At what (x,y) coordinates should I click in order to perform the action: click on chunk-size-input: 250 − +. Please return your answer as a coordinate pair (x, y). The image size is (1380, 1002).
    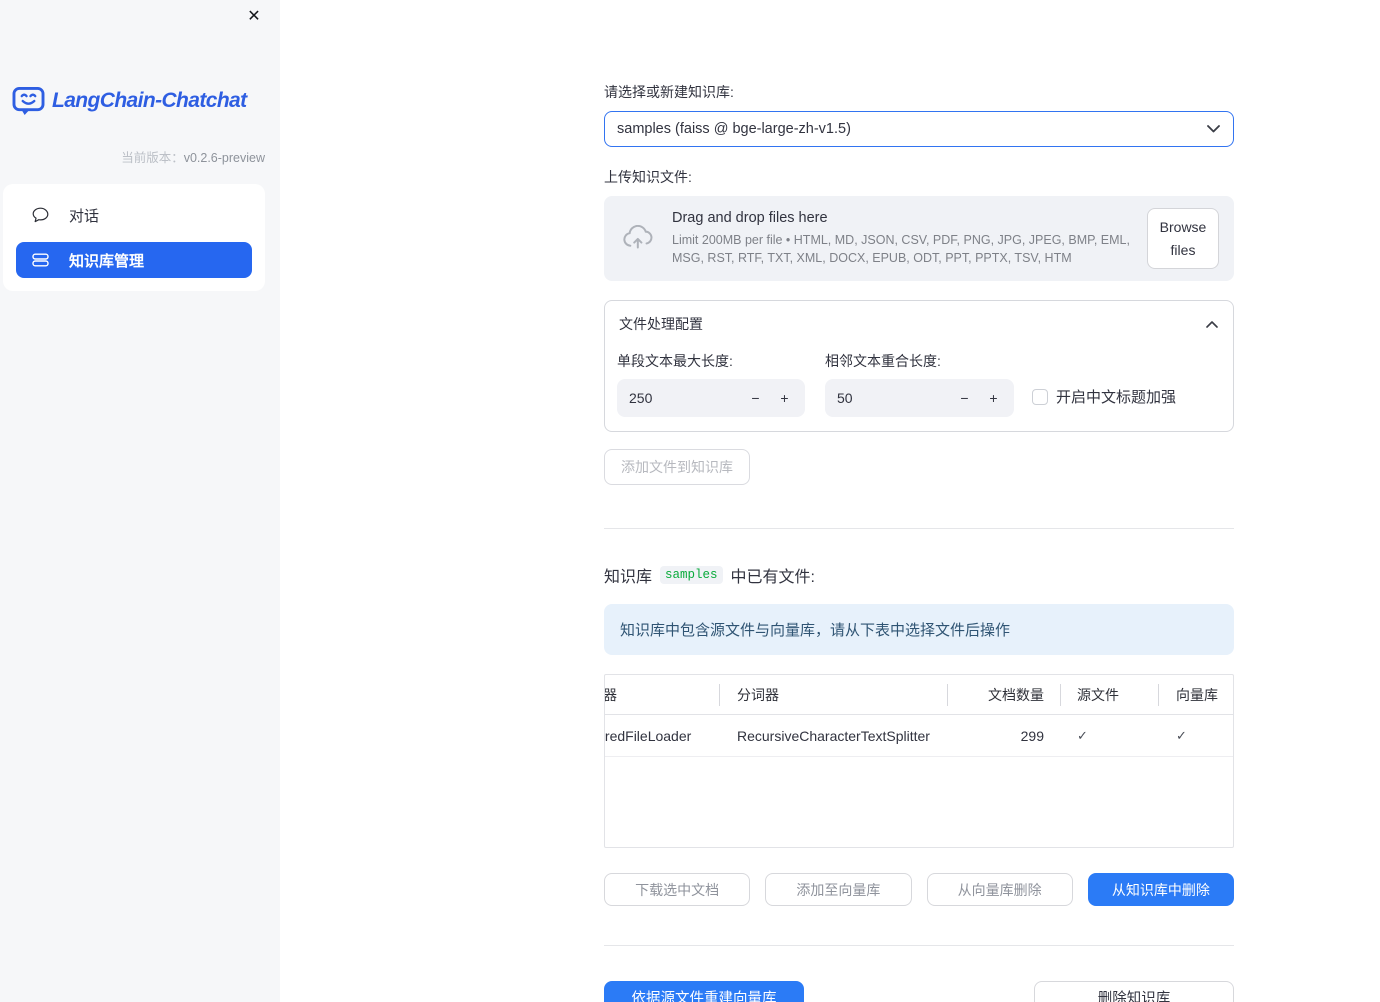
    Looking at the image, I should click on (711, 398).